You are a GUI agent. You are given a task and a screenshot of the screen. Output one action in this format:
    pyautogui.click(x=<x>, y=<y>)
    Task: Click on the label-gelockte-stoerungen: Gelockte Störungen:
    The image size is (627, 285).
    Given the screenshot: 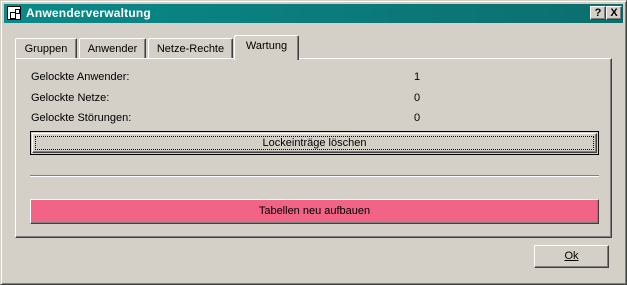 What is the action you would take?
    pyautogui.click(x=81, y=118)
    